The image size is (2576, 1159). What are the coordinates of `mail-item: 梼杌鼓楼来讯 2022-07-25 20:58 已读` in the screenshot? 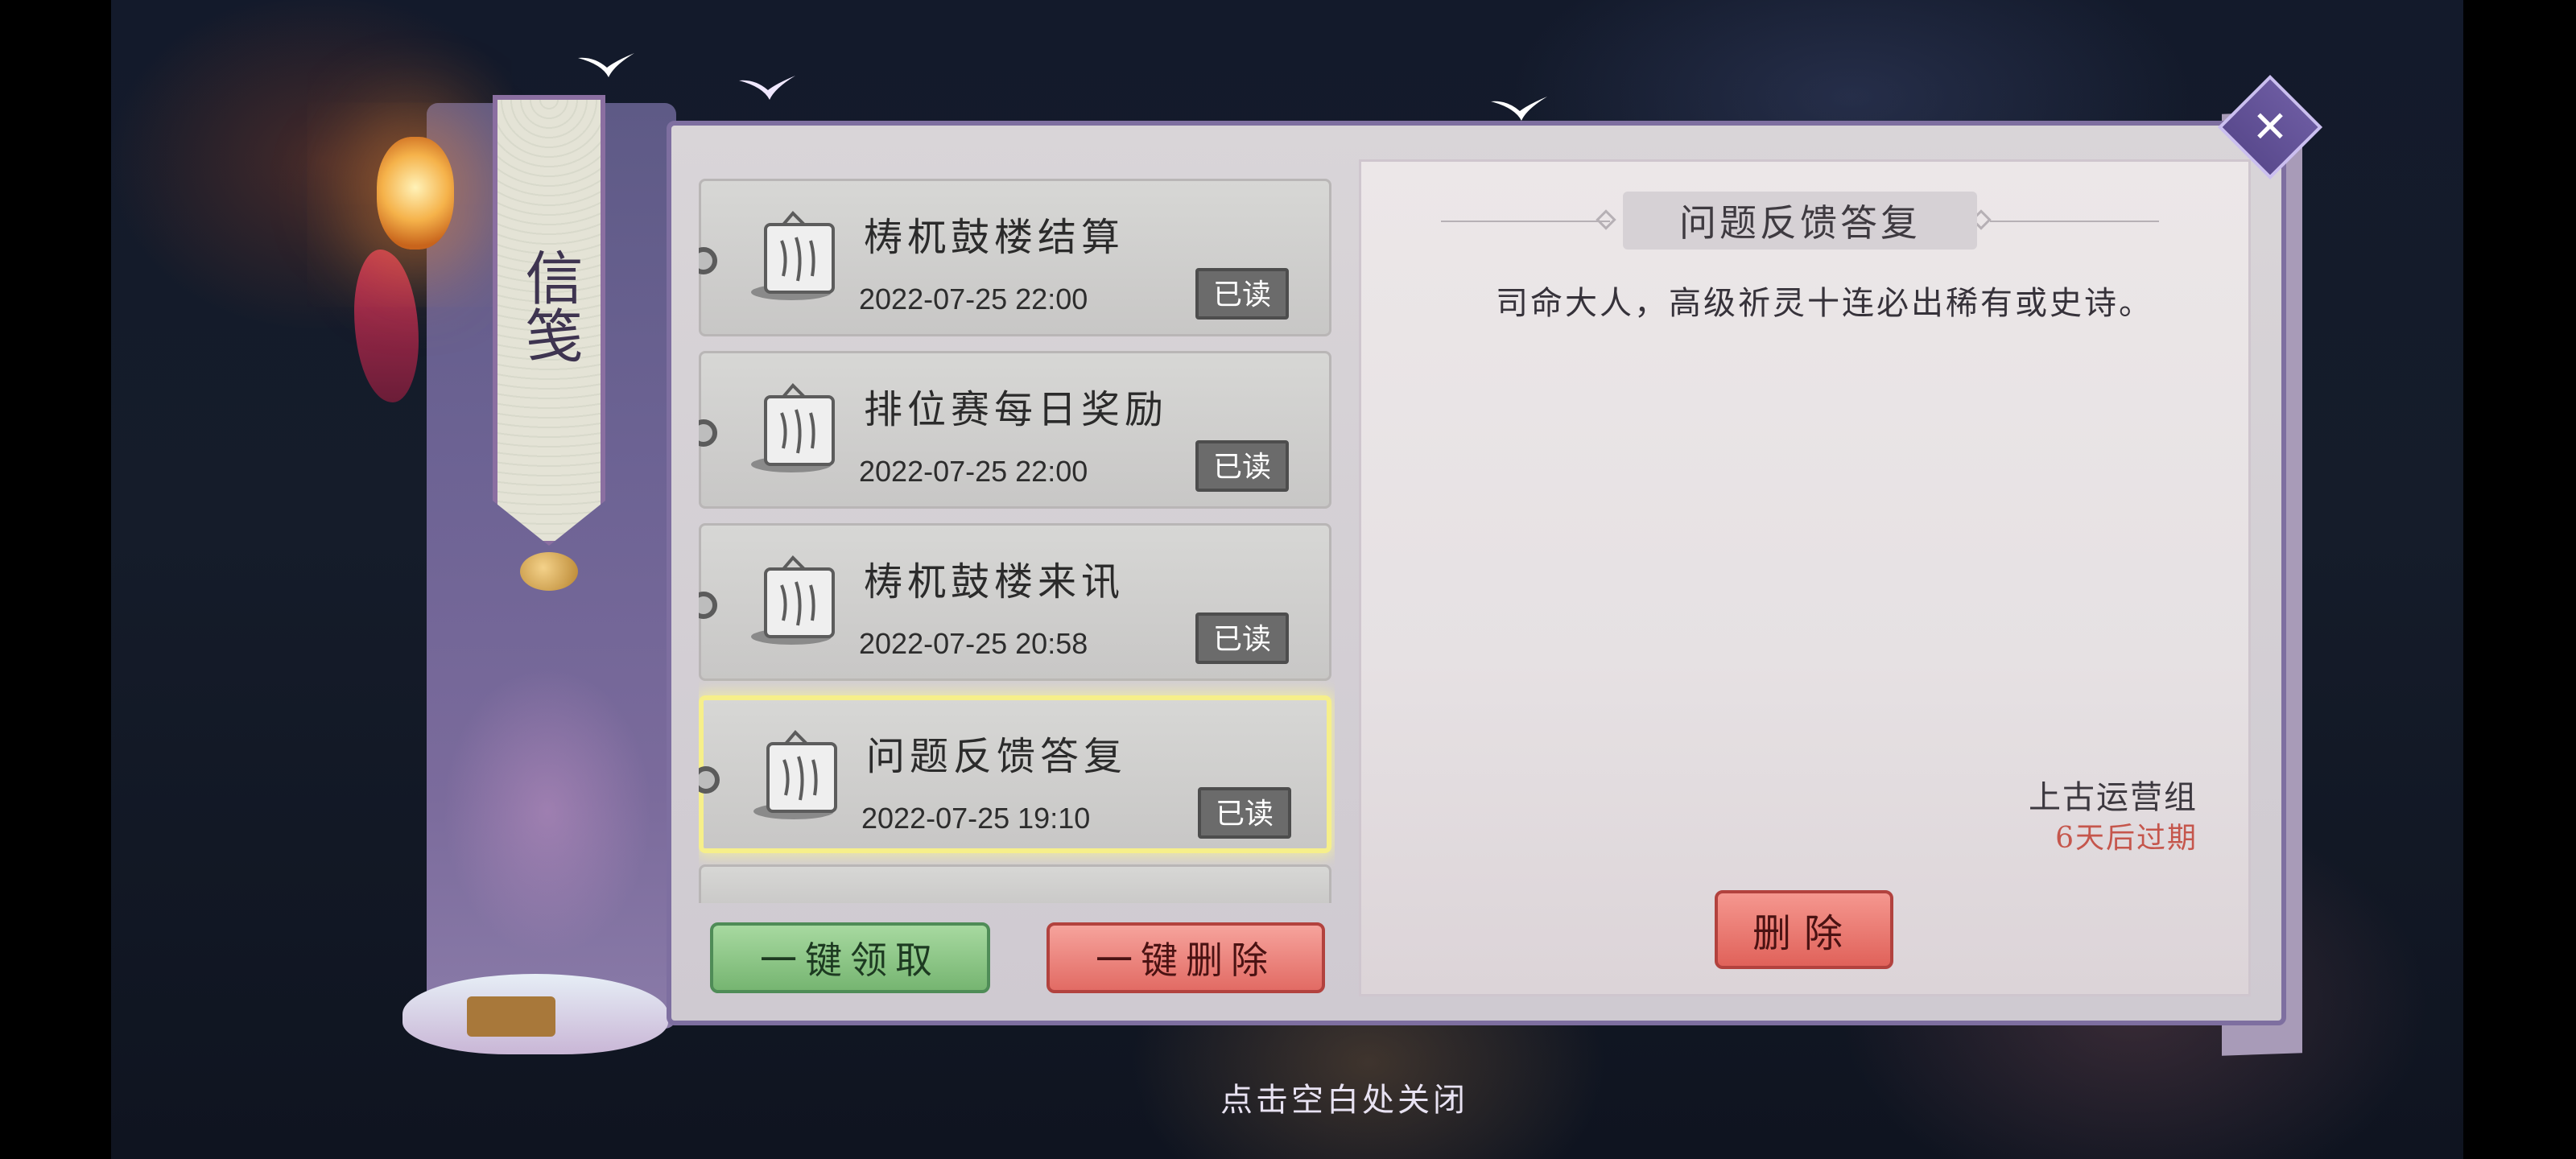 It's located at (1015, 602).